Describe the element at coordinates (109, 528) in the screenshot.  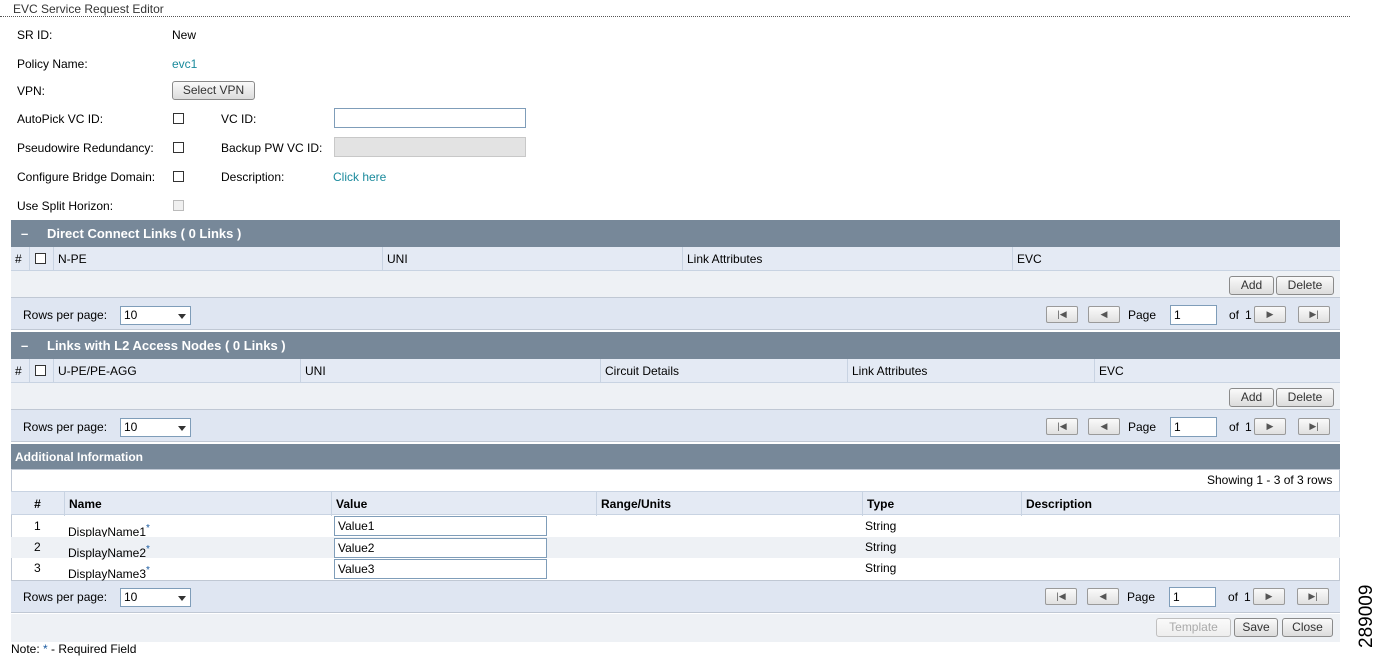
I see `row-name: DisplayName1*` at that location.